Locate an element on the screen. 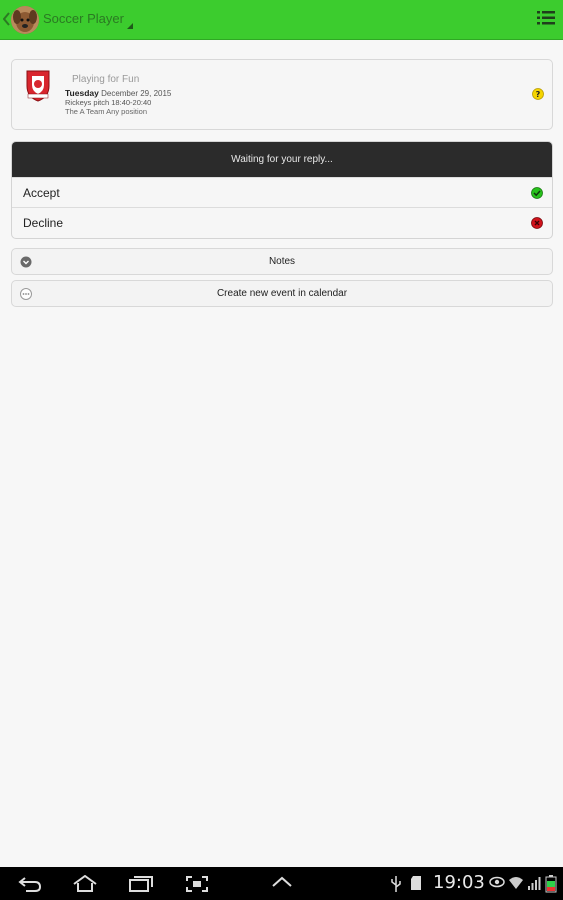 The height and width of the screenshot is (900, 563). eye-icon is located at coordinates (497, 882).